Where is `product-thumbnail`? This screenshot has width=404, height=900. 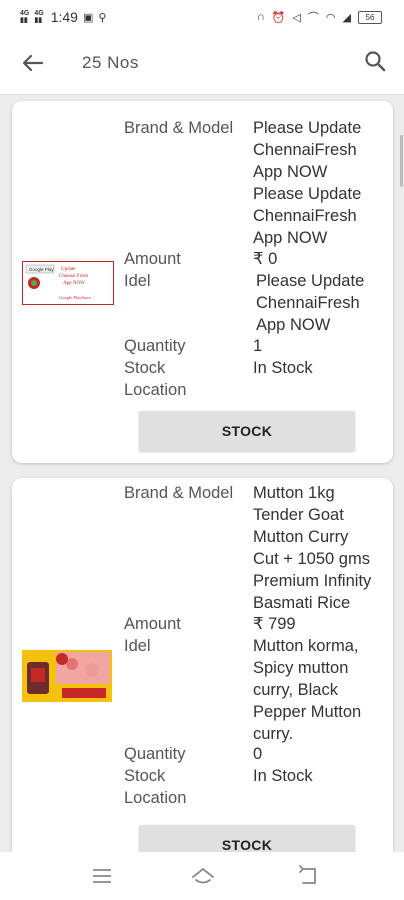
product-thumbnail is located at coordinates (67, 676).